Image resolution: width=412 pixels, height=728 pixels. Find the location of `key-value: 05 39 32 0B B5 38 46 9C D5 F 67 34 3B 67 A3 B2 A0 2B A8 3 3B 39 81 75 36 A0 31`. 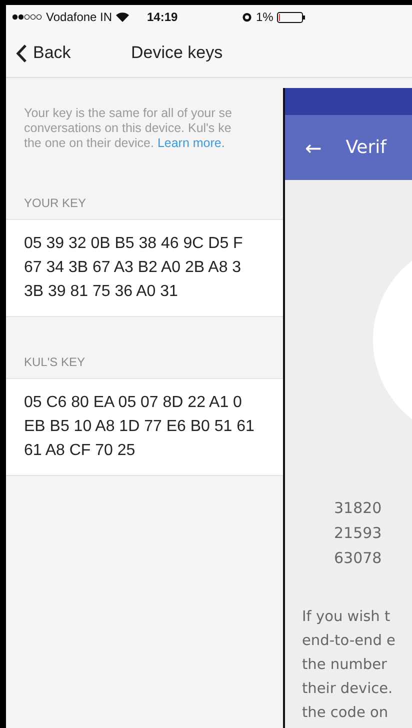

key-value: 05 39 32 0B B5 38 46 9C D5 F 67 34 3B 67 A3 B2 A0 2B A8 3 3B 39 81 75 36 A0 31 is located at coordinates (134, 268).